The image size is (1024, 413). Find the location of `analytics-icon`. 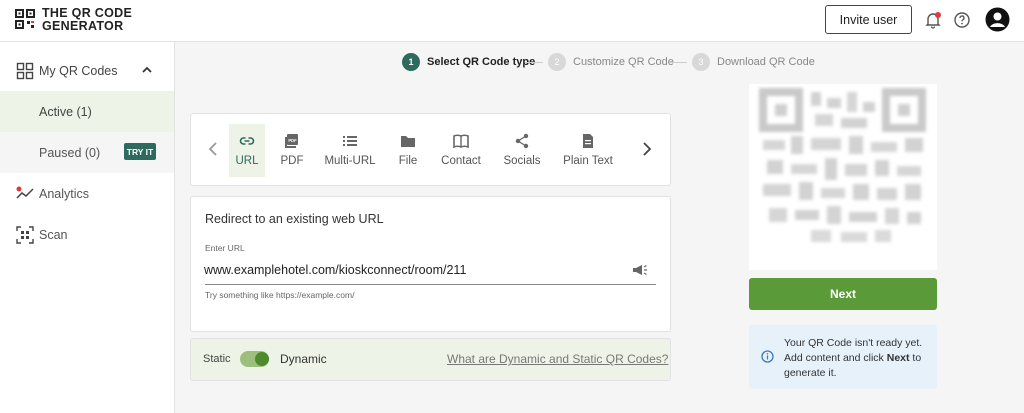

analytics-icon is located at coordinates (25, 192).